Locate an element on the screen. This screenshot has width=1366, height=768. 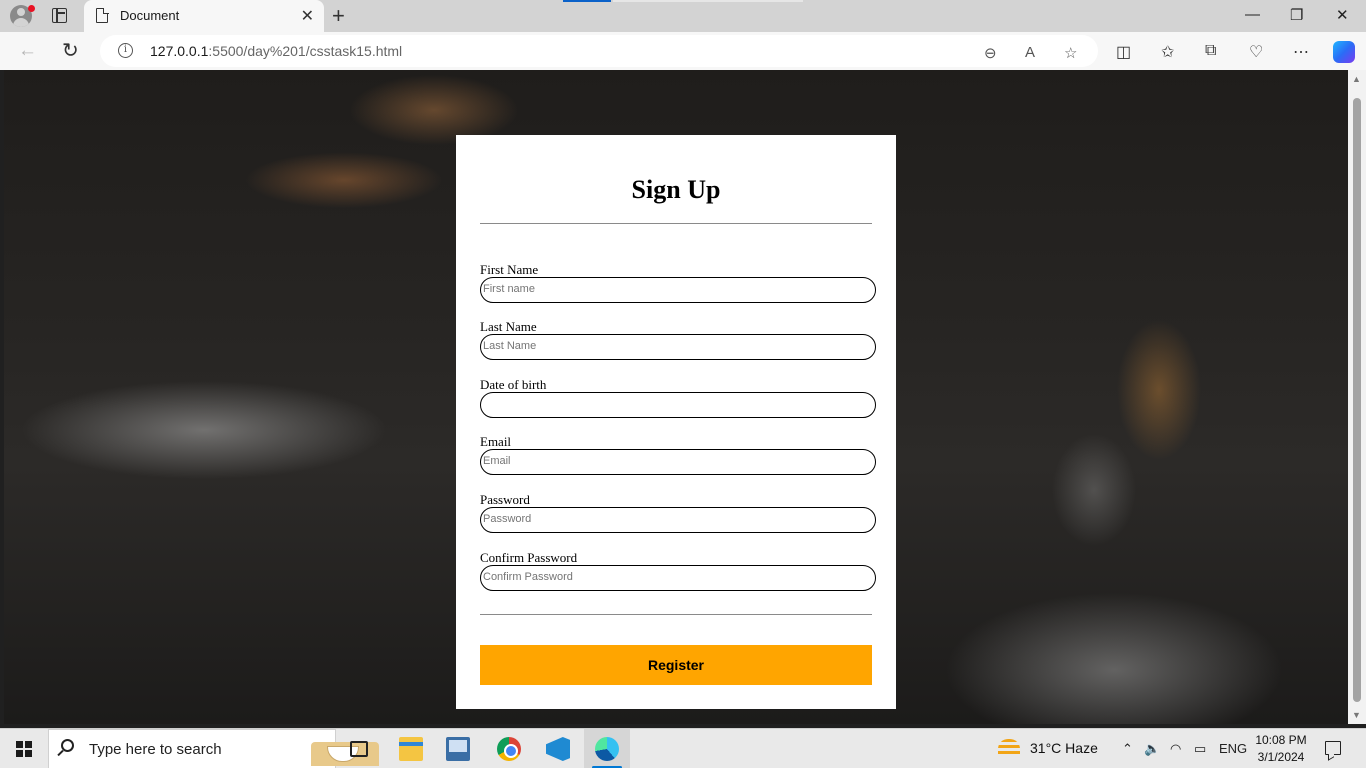
edge-icon is located at coordinates (607, 749).